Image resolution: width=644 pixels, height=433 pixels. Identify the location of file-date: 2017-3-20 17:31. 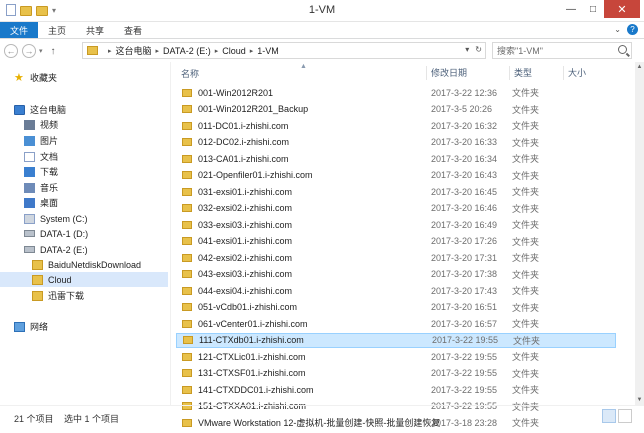
(464, 257).